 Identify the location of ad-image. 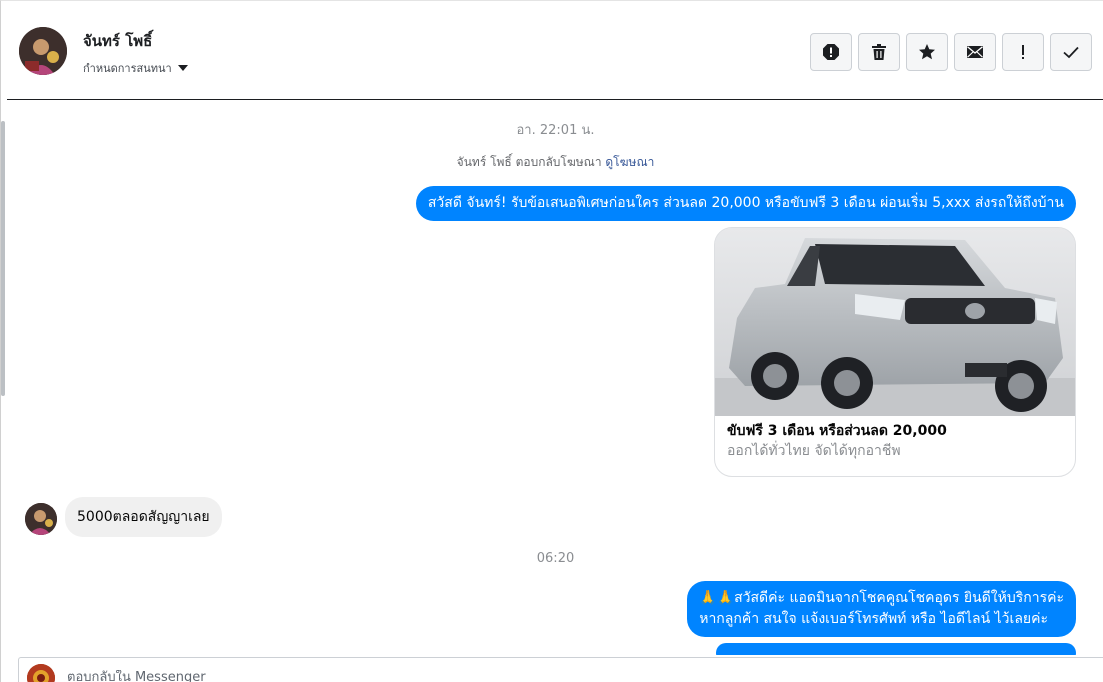
(895, 322).